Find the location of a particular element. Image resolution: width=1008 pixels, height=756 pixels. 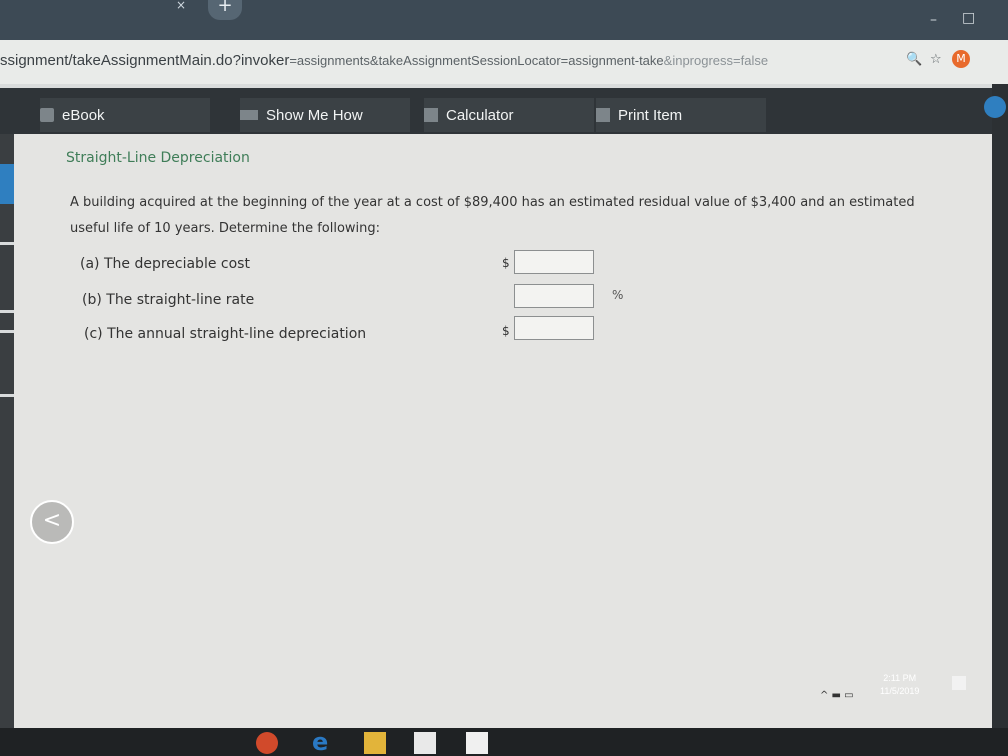

item-a-currency: $ is located at coordinates (506, 263).